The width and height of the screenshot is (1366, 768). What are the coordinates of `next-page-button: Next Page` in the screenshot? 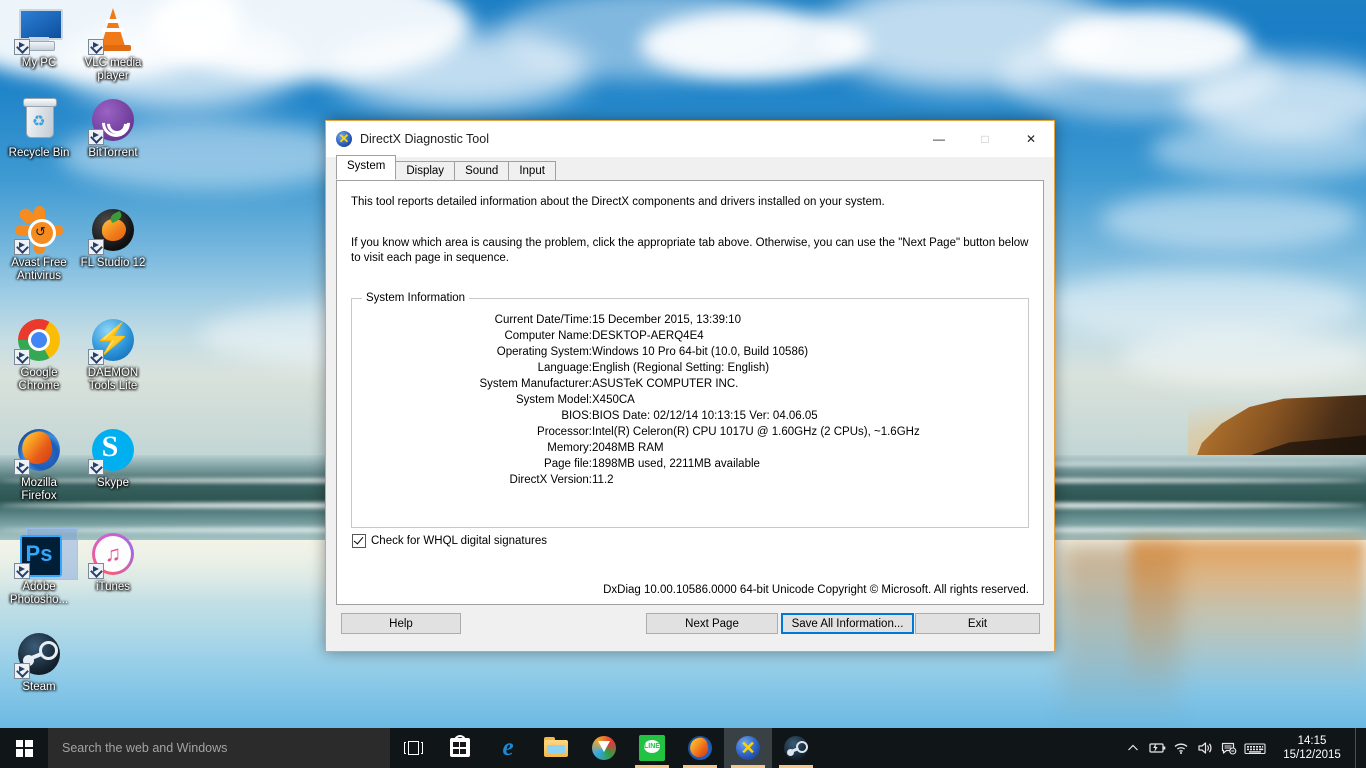 It's located at (712, 623).